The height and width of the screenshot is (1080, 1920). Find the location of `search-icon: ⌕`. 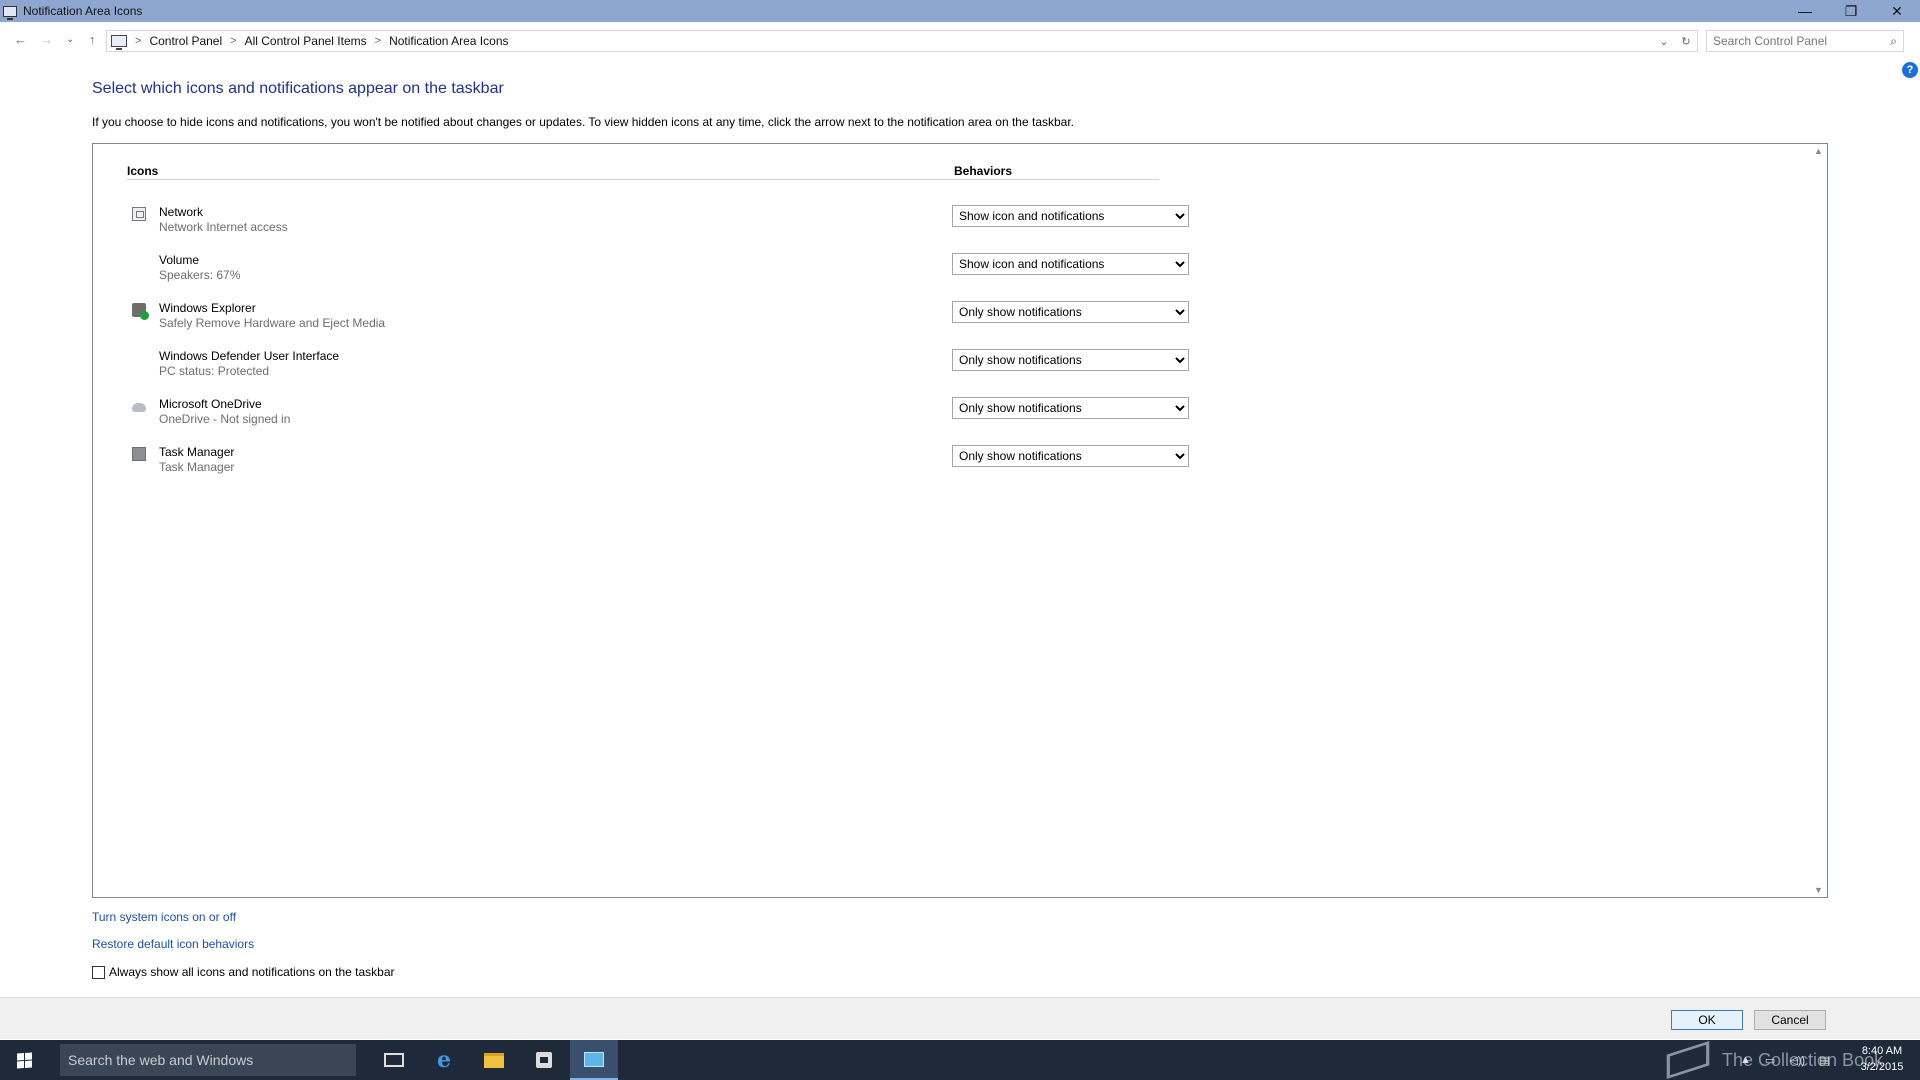

search-icon: ⌕ is located at coordinates (1893, 41).